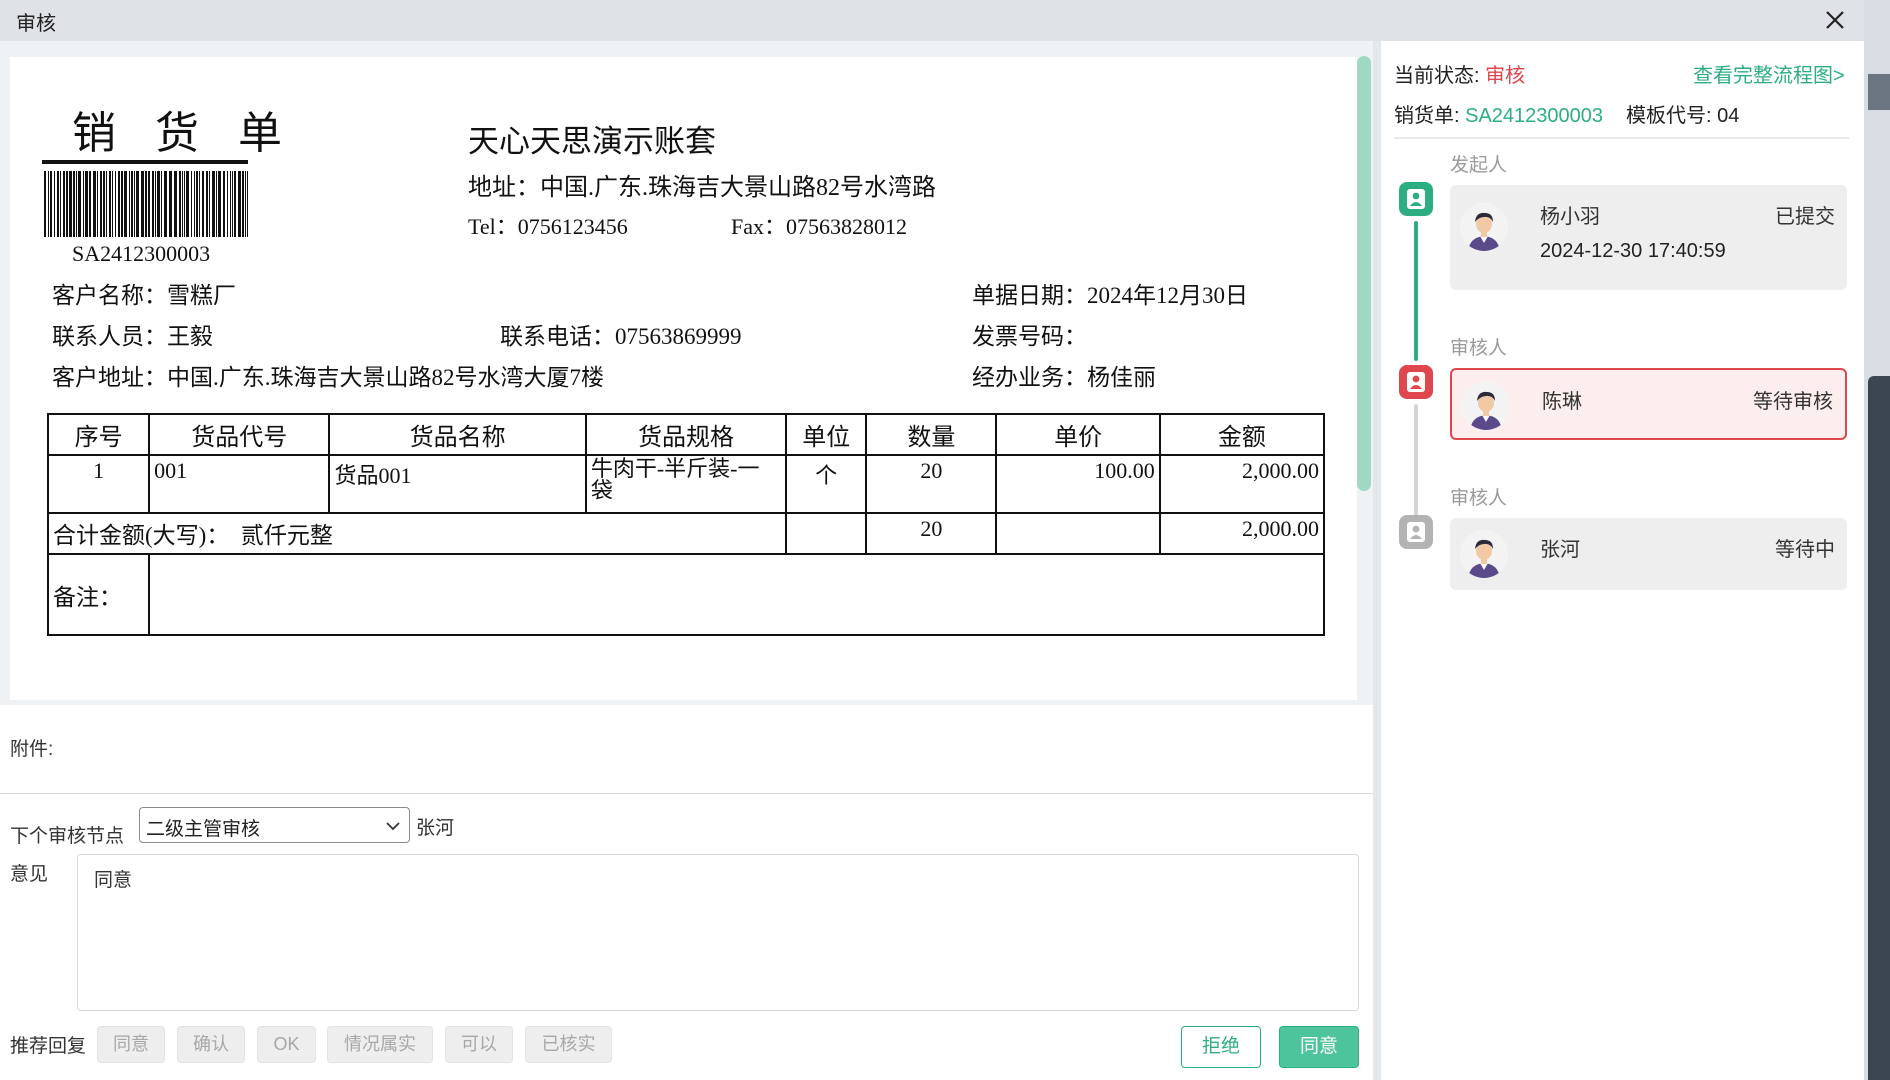  Describe the element at coordinates (826, 484) in the screenshot. I see `table-cell: 个` at that location.